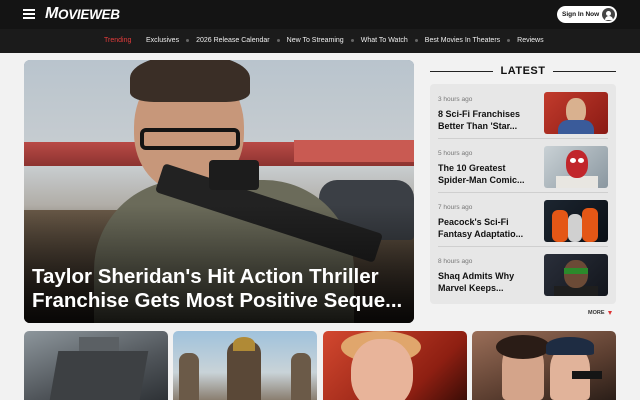 The width and height of the screenshot is (640, 400). I want to click on more-button: MORE, so click(600, 313).